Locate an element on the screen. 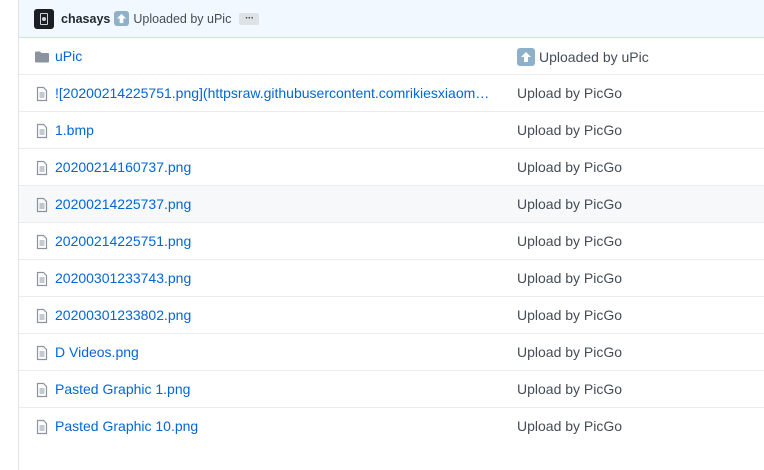  file-link: 20200214225737.png is located at coordinates (123, 204).